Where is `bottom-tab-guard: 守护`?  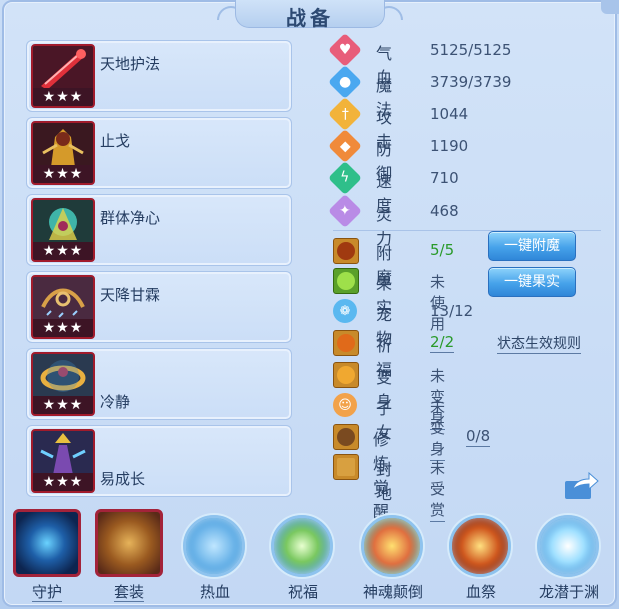
bottom-tab-guard: 守护 is located at coordinates (47, 555).